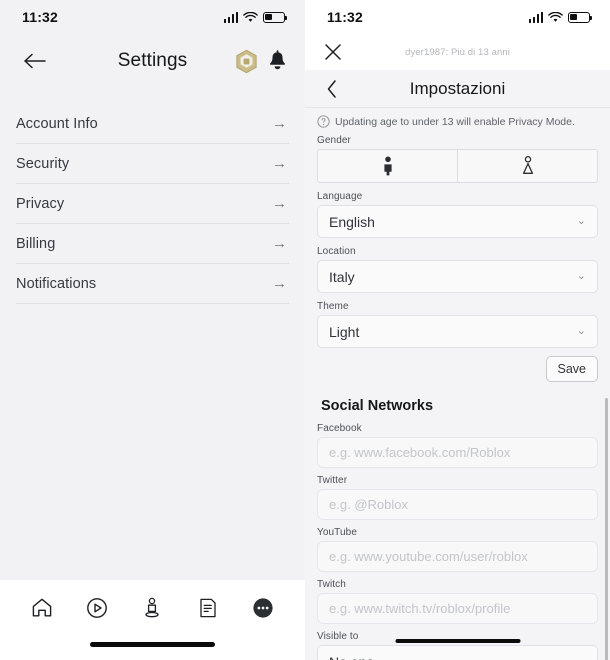  I want to click on location-select: Italy ⌄, so click(457, 276).